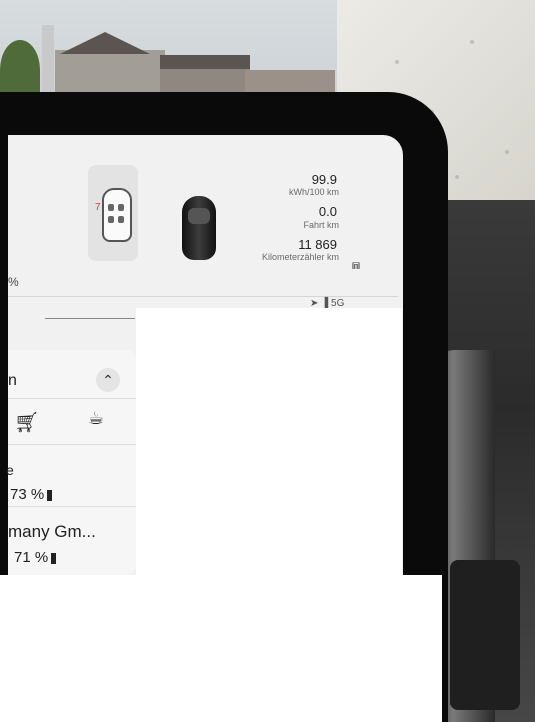  What do you see at coordinates (317, 244) in the screenshot?
I see `odometer-value: 11 869` at bounding box center [317, 244].